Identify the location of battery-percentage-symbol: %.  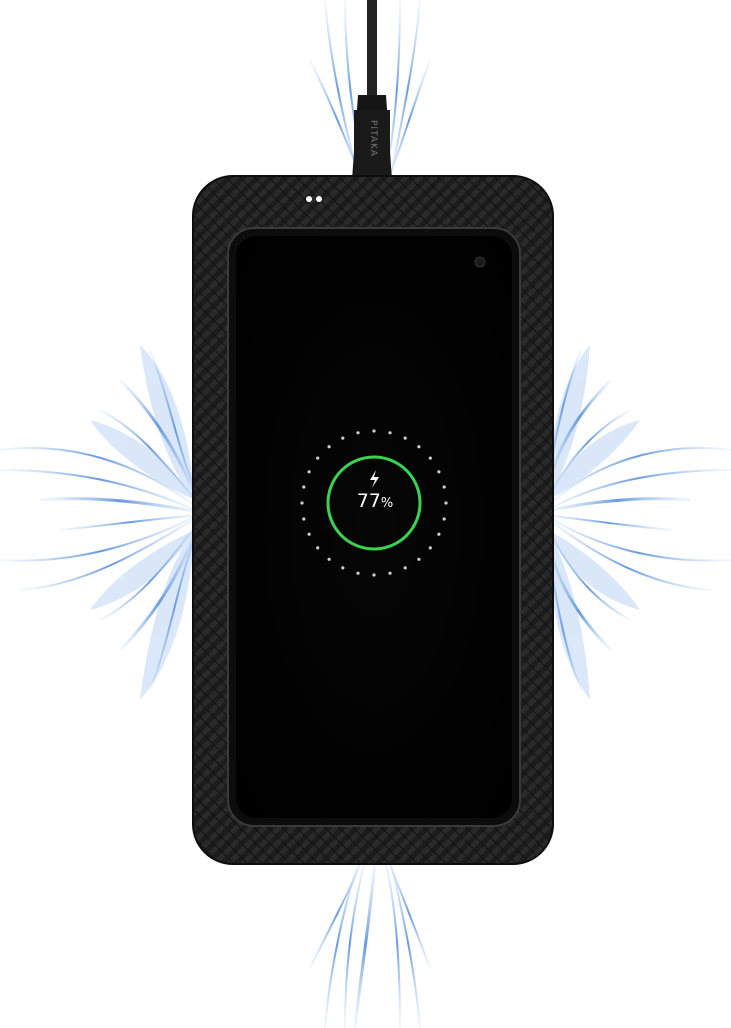
(387, 503).